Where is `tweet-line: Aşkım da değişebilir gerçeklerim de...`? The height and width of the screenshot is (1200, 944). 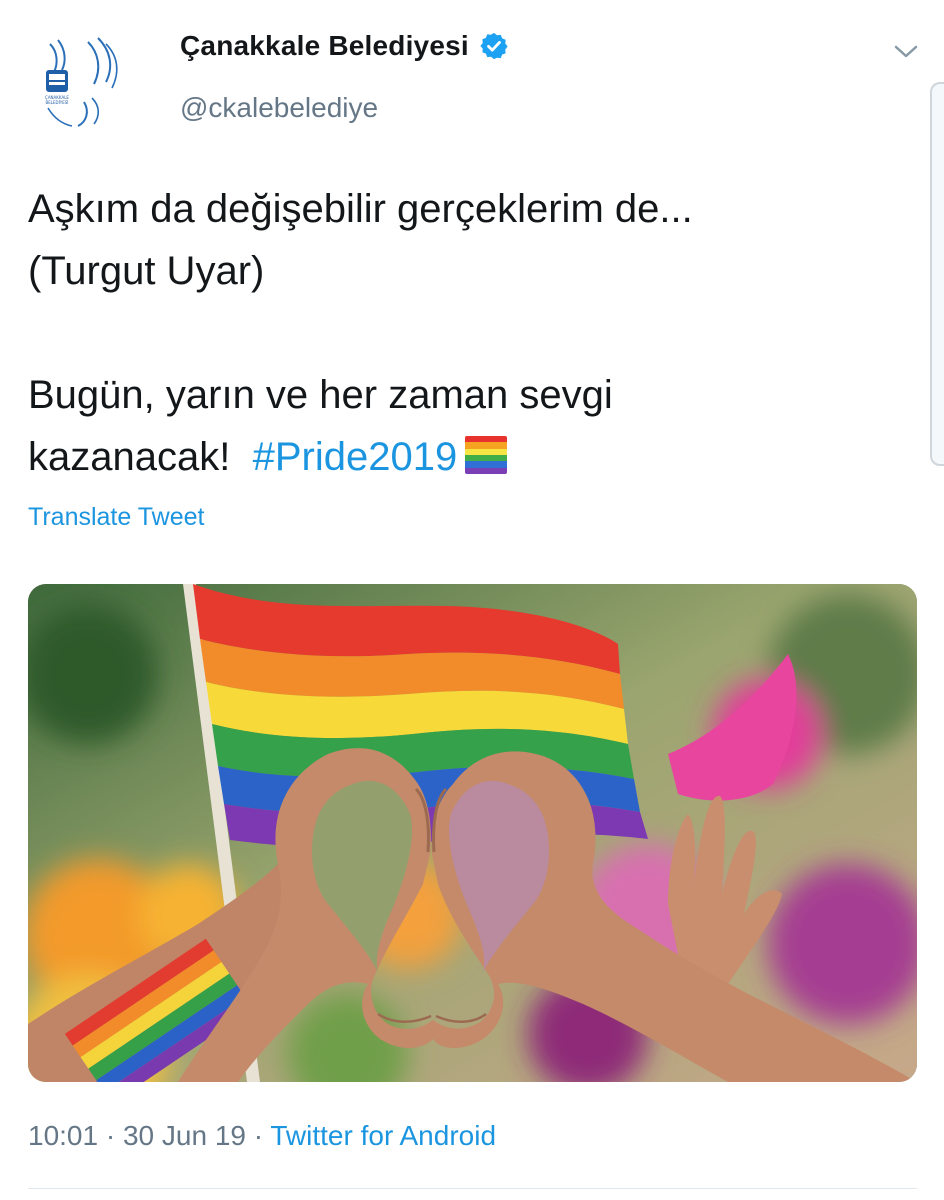 tweet-line: Aşkım da değişebilir gerçeklerim de... is located at coordinates (360, 209).